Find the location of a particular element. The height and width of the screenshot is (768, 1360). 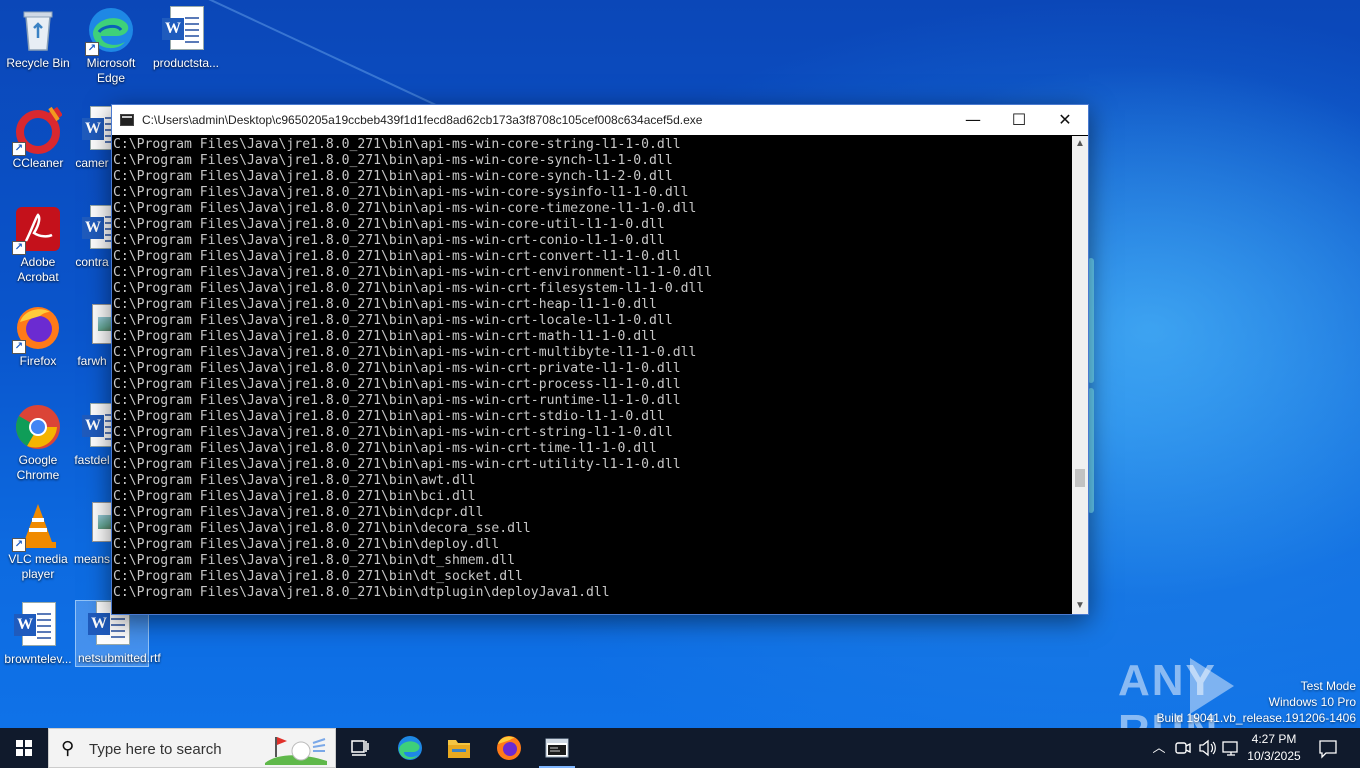

search-placeholder: Type here to search is located at coordinates (155, 749).